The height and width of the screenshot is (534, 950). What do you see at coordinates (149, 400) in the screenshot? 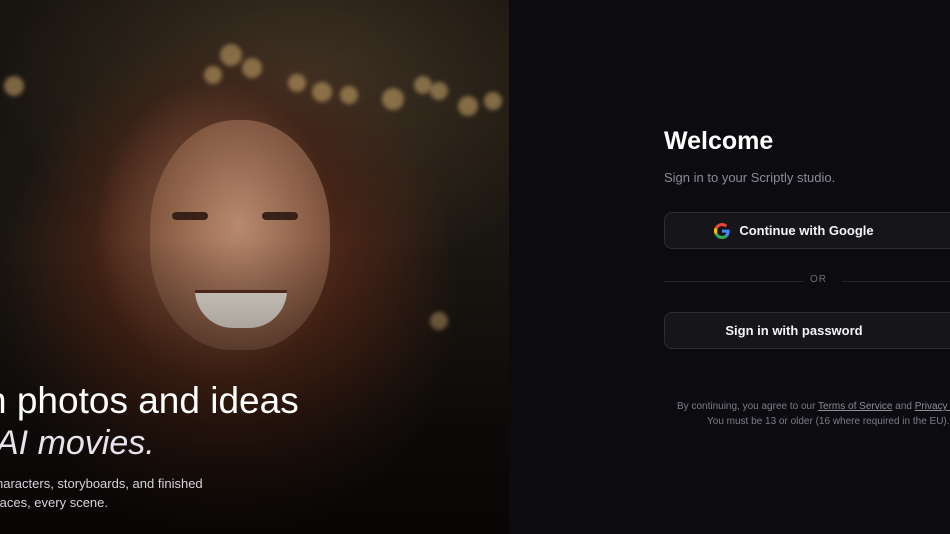
I see `hero-headline: n photos and ideas` at bounding box center [149, 400].